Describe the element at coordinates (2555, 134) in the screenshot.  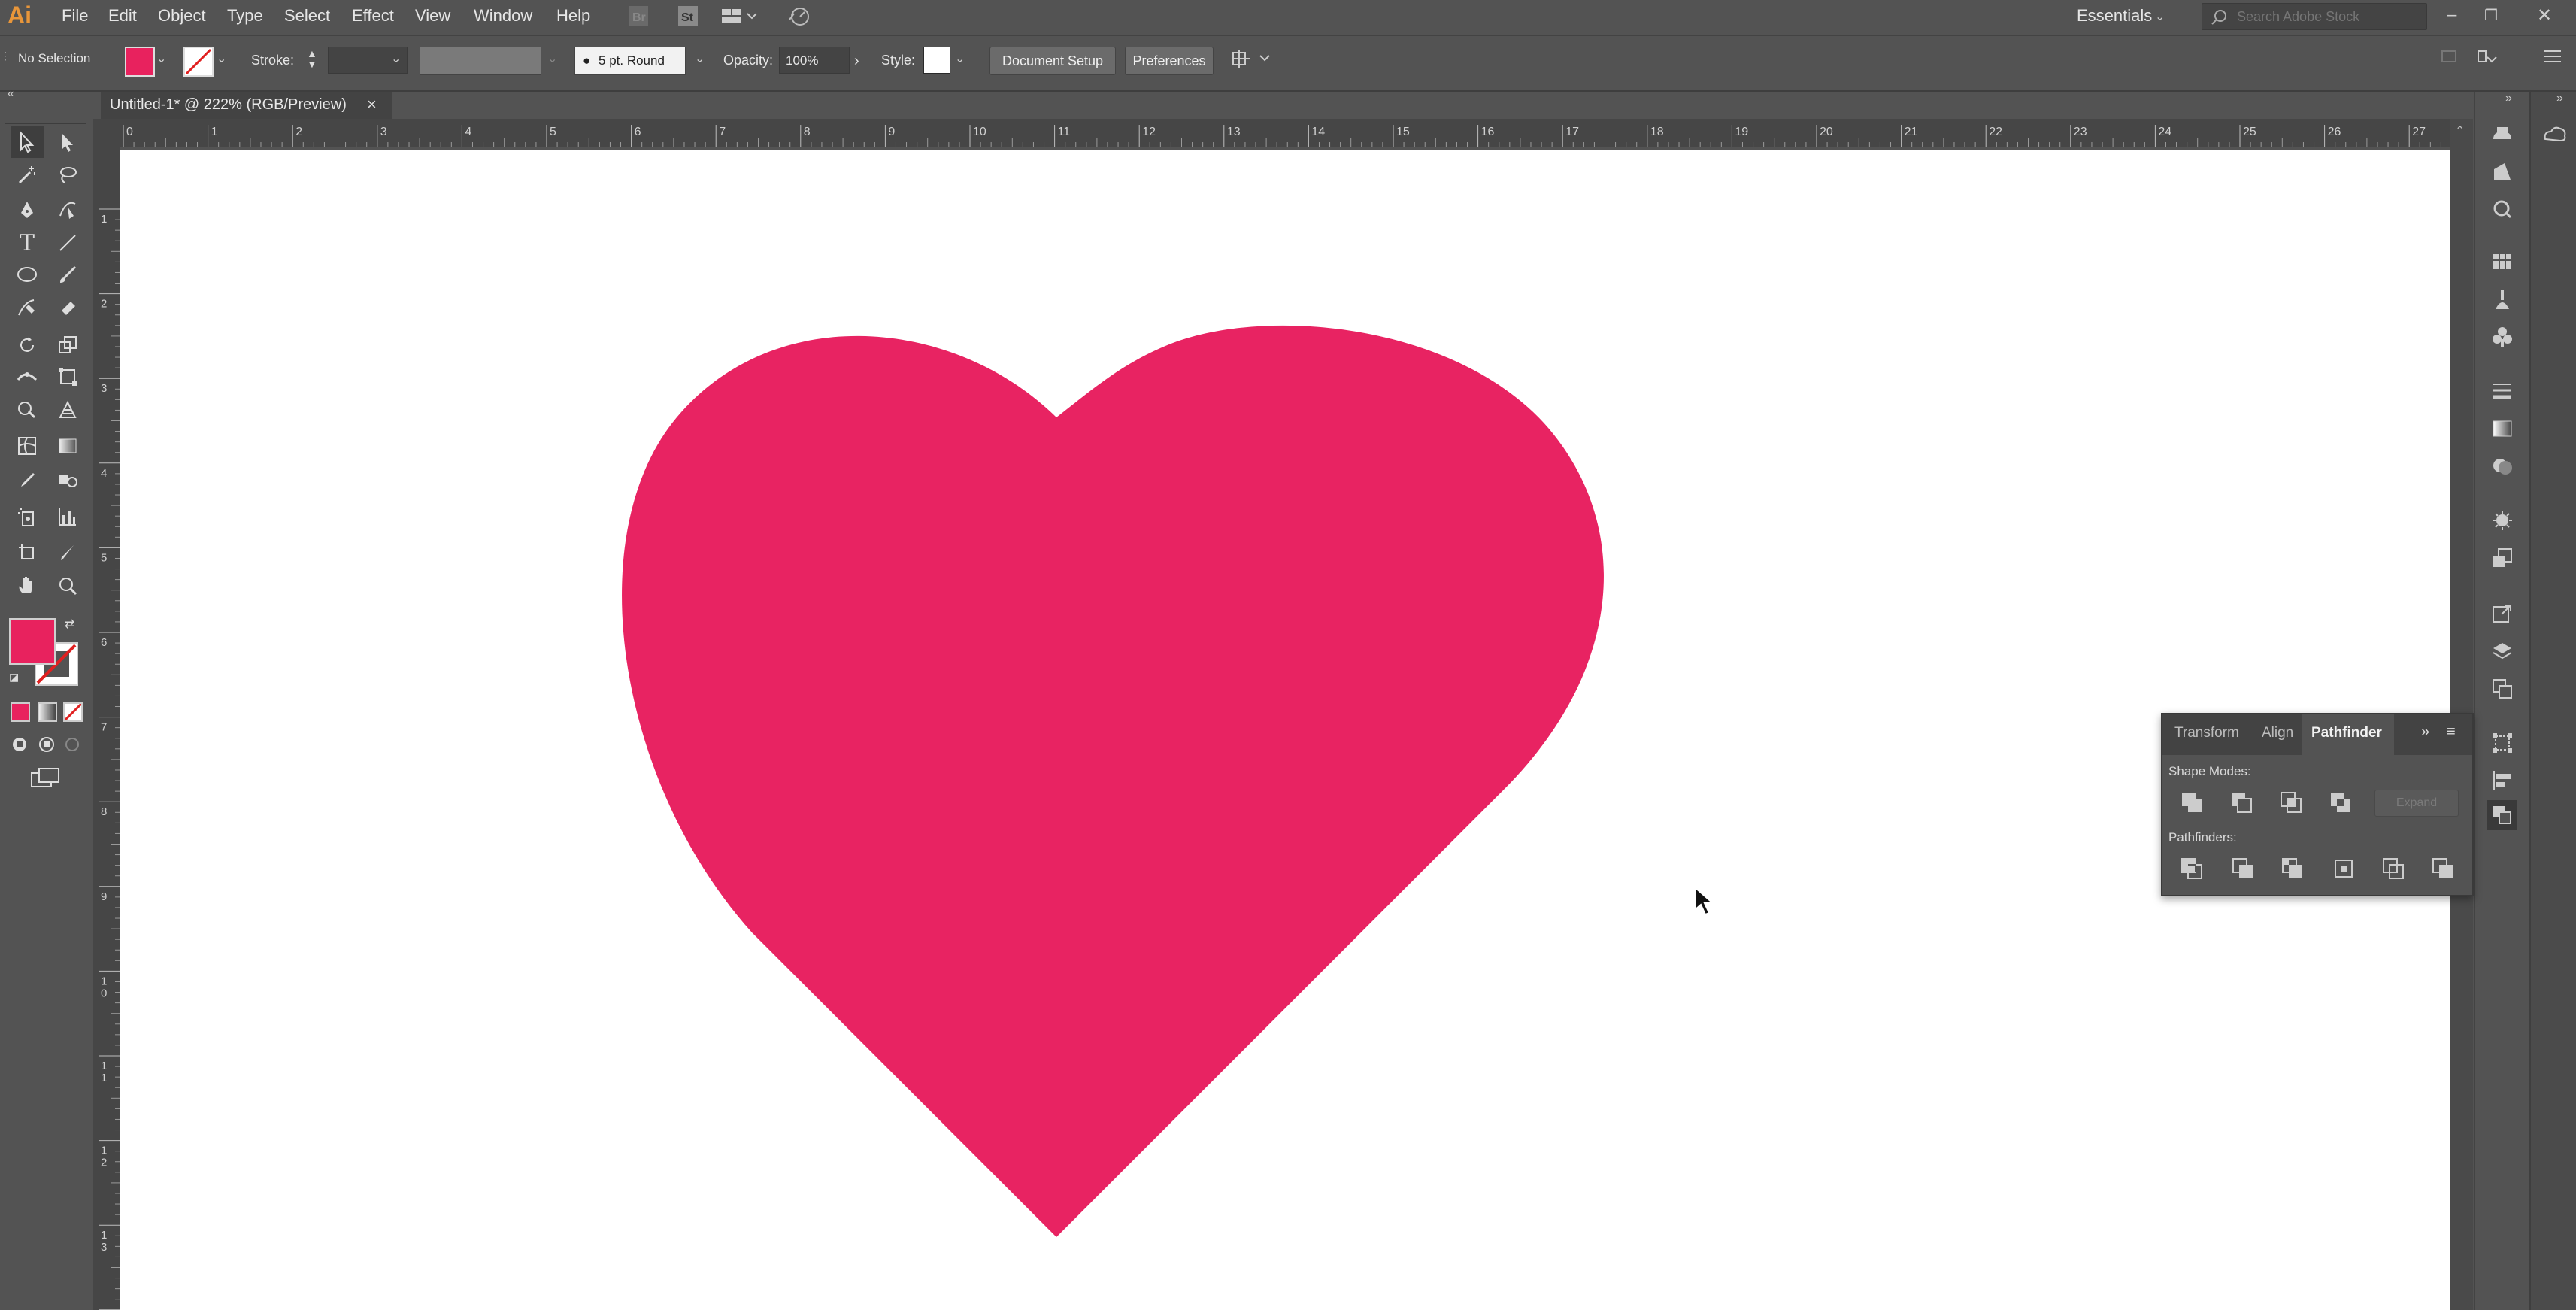
I see `creative-cloud-icon` at that location.